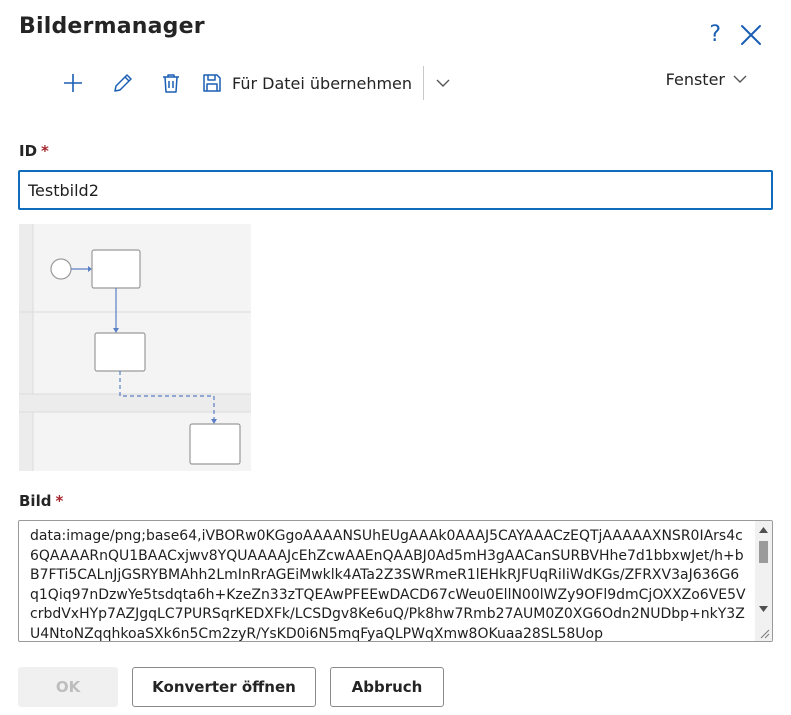 This screenshot has width=791, height=715. I want to click on id-label: ID *, so click(34, 151).